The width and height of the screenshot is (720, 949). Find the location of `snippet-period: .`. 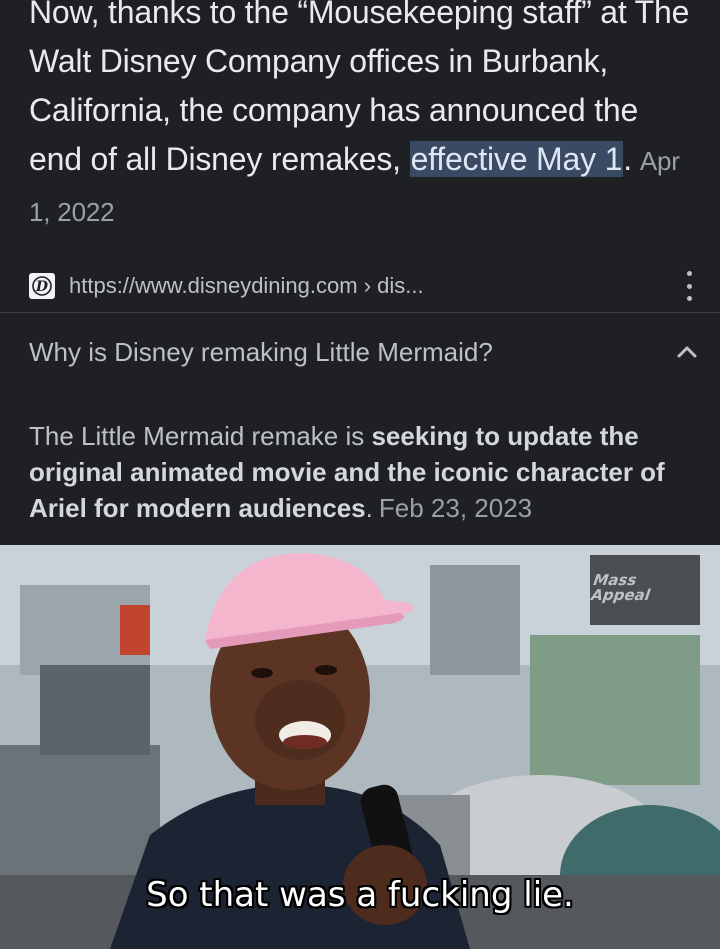

snippet-period: . is located at coordinates (627, 159).